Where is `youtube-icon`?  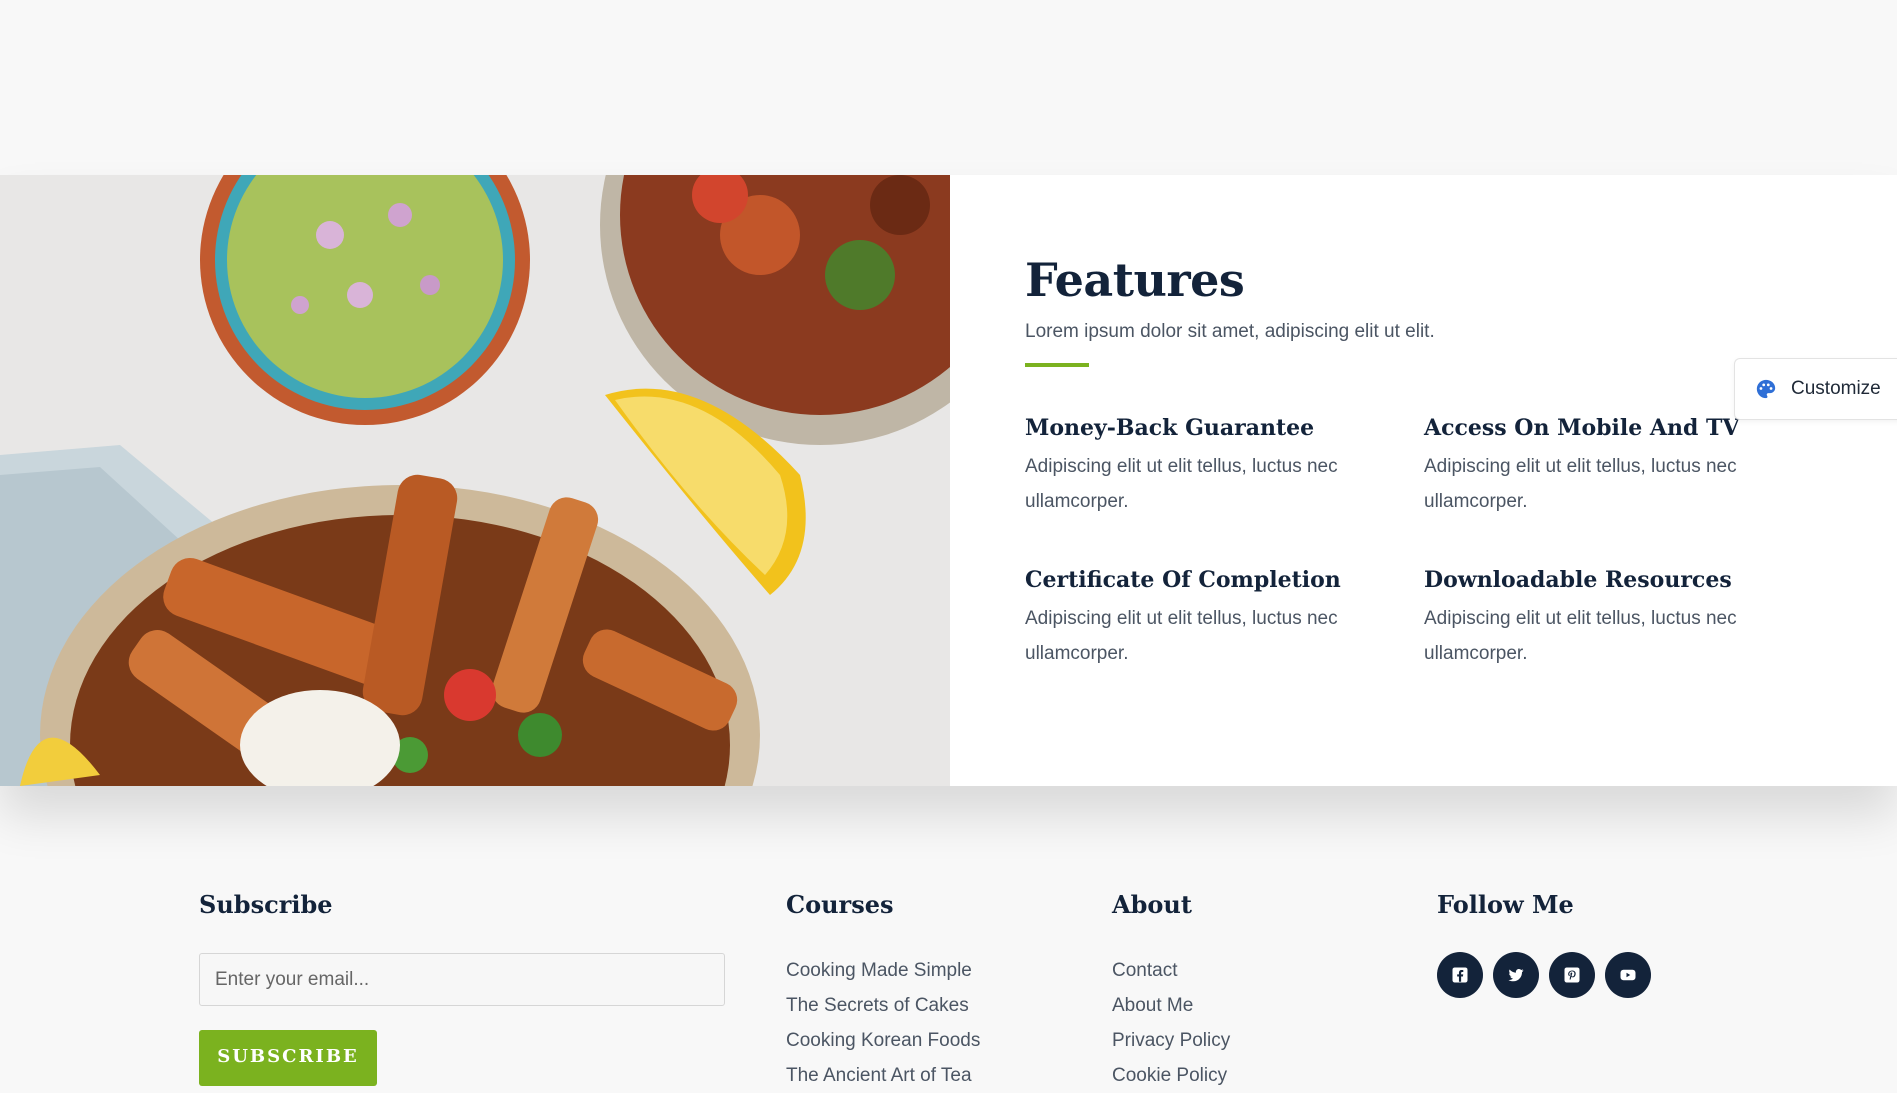
youtube-icon is located at coordinates (1628, 975).